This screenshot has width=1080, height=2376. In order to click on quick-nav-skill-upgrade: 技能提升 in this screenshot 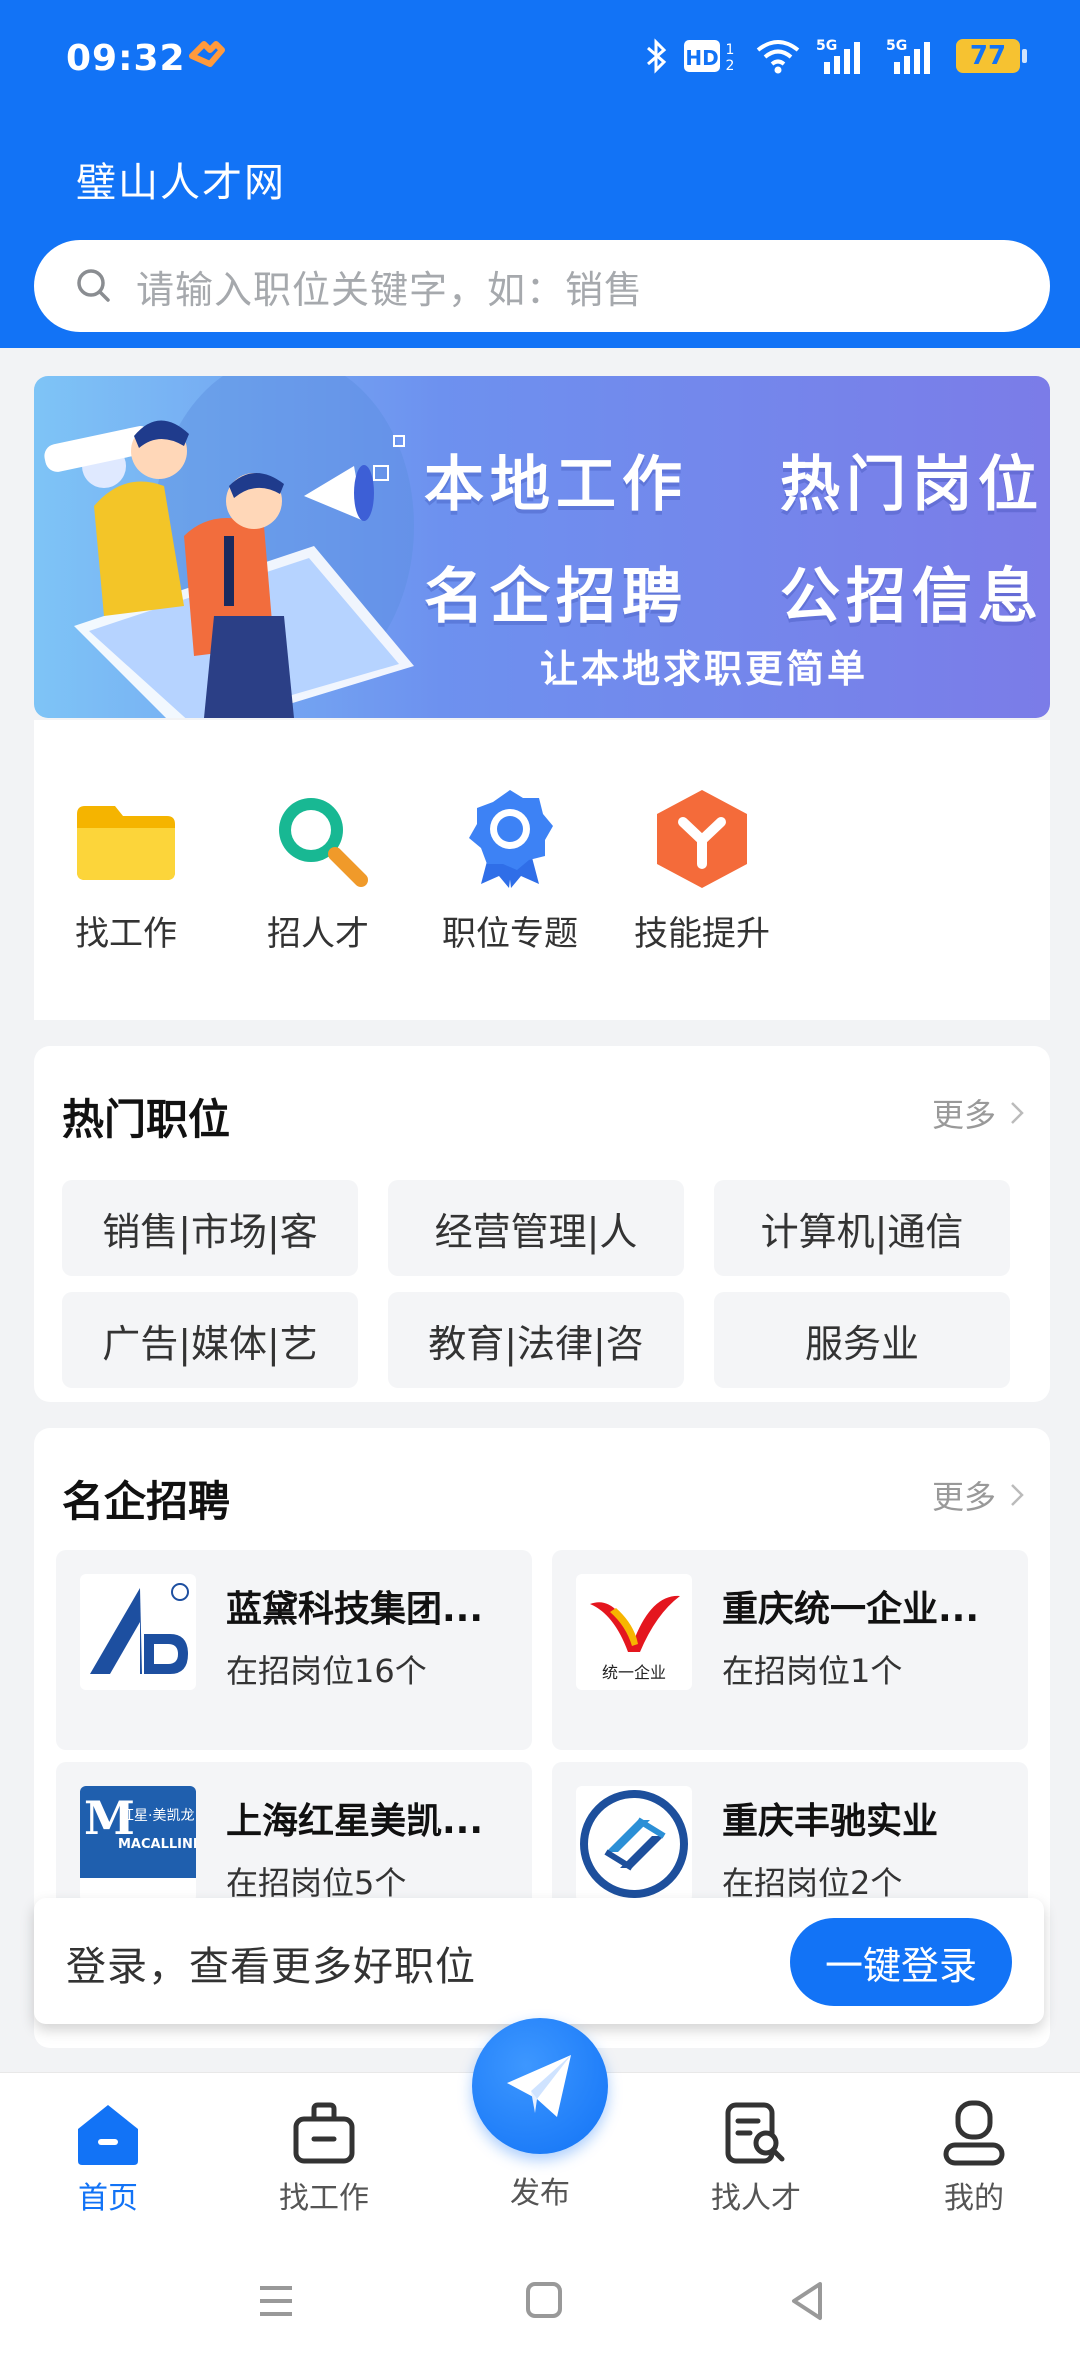, I will do `click(702, 869)`.